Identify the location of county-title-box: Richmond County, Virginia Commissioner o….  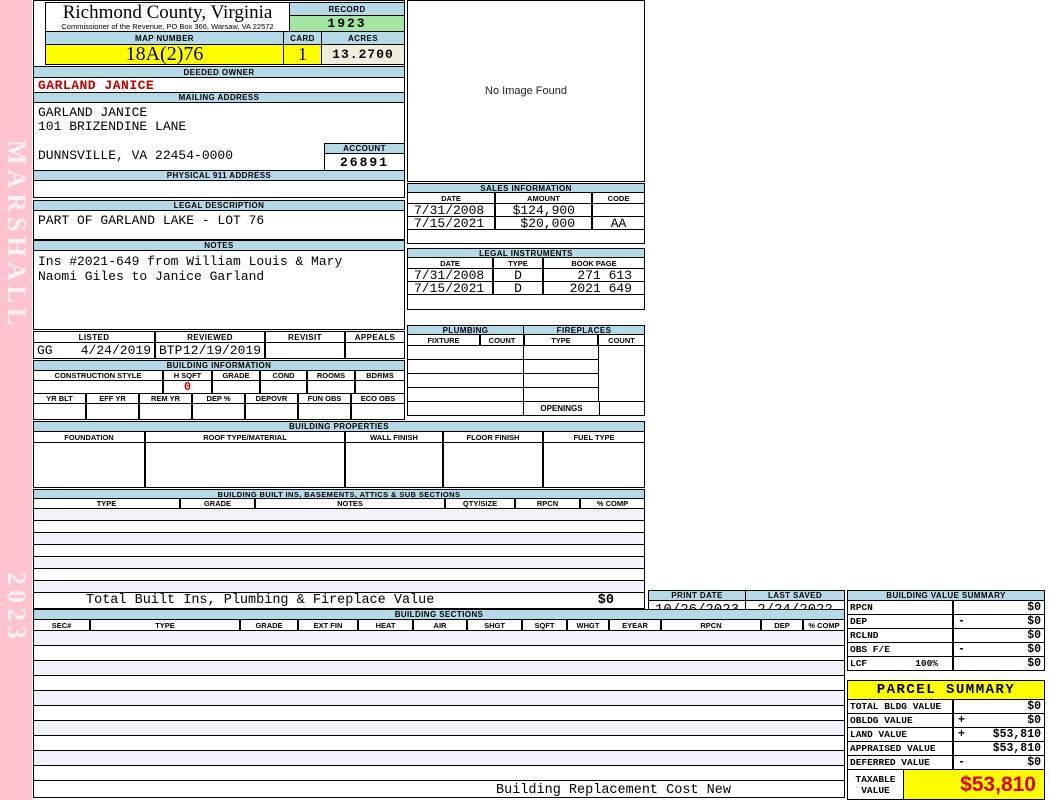
(167, 17).